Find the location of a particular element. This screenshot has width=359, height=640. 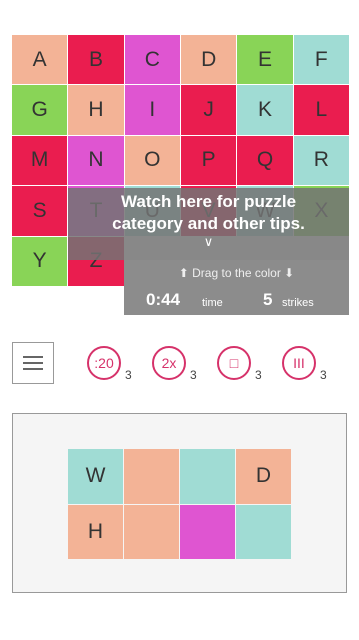

hamburger-icon is located at coordinates (33, 363).